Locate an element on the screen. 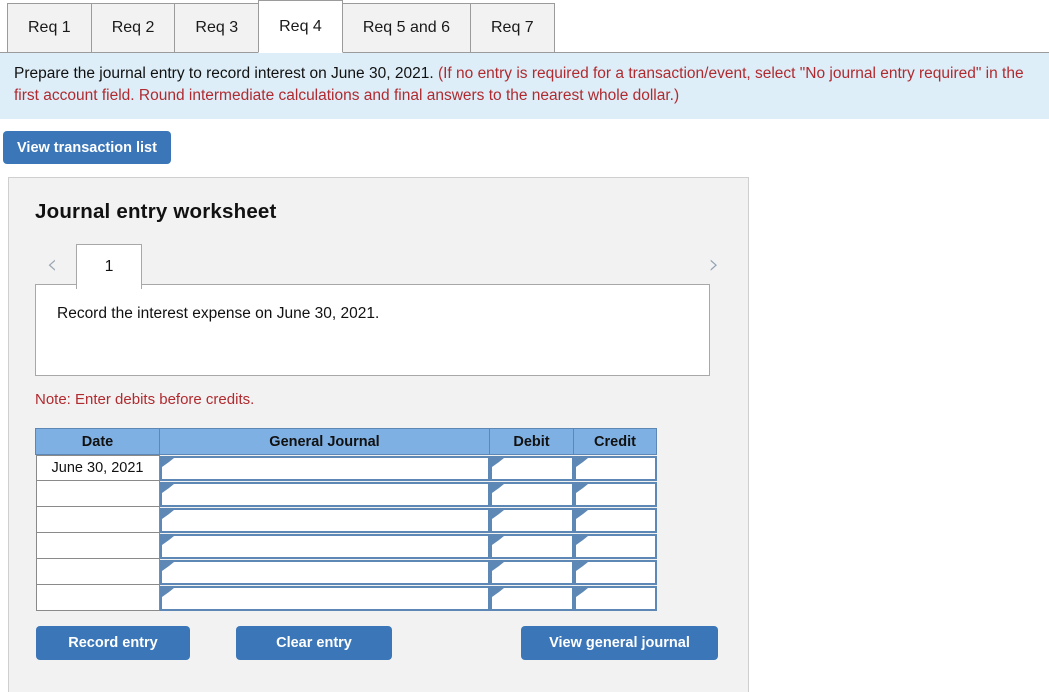  requirement-tabstrip: Req 1 Req 2 Req 3 Req 4 Req 5 and 6 Req 7 is located at coordinates (524, 26).